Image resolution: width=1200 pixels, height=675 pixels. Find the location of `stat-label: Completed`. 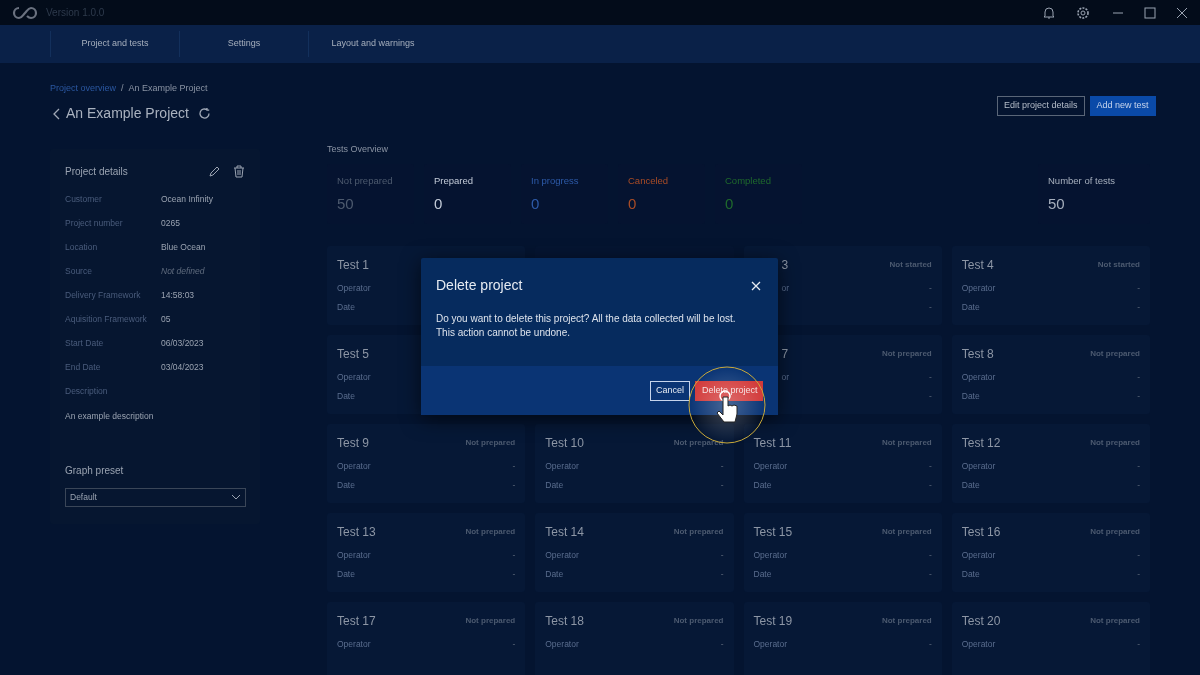

stat-label: Completed is located at coordinates (748, 181).